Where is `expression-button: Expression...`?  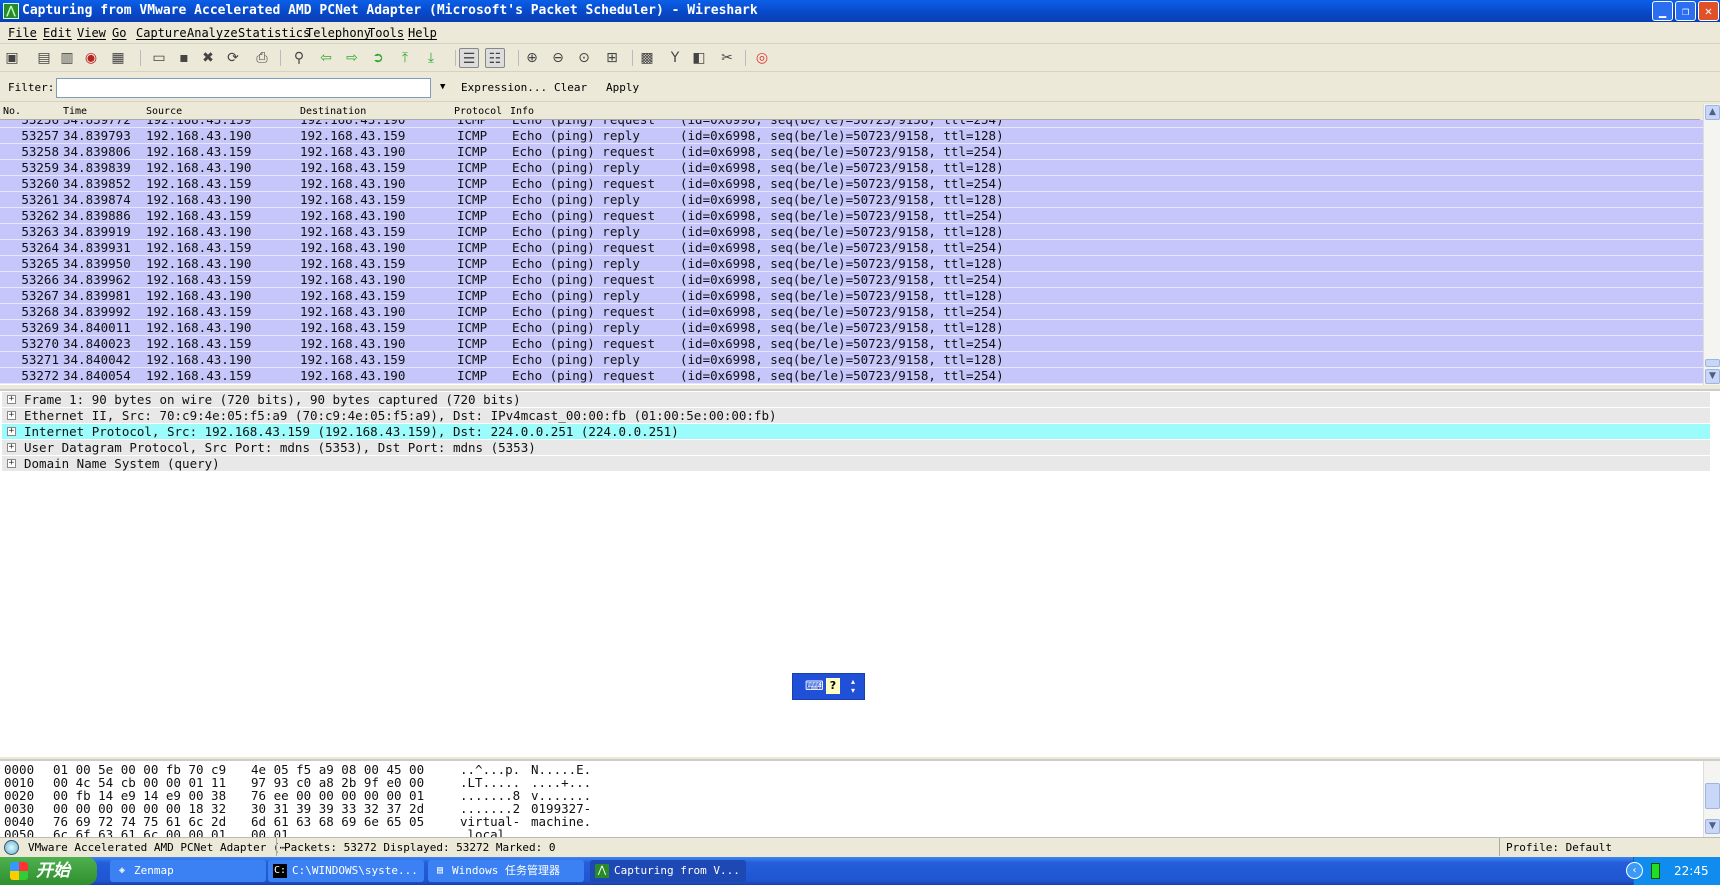
expression-button: Expression... is located at coordinates (504, 87).